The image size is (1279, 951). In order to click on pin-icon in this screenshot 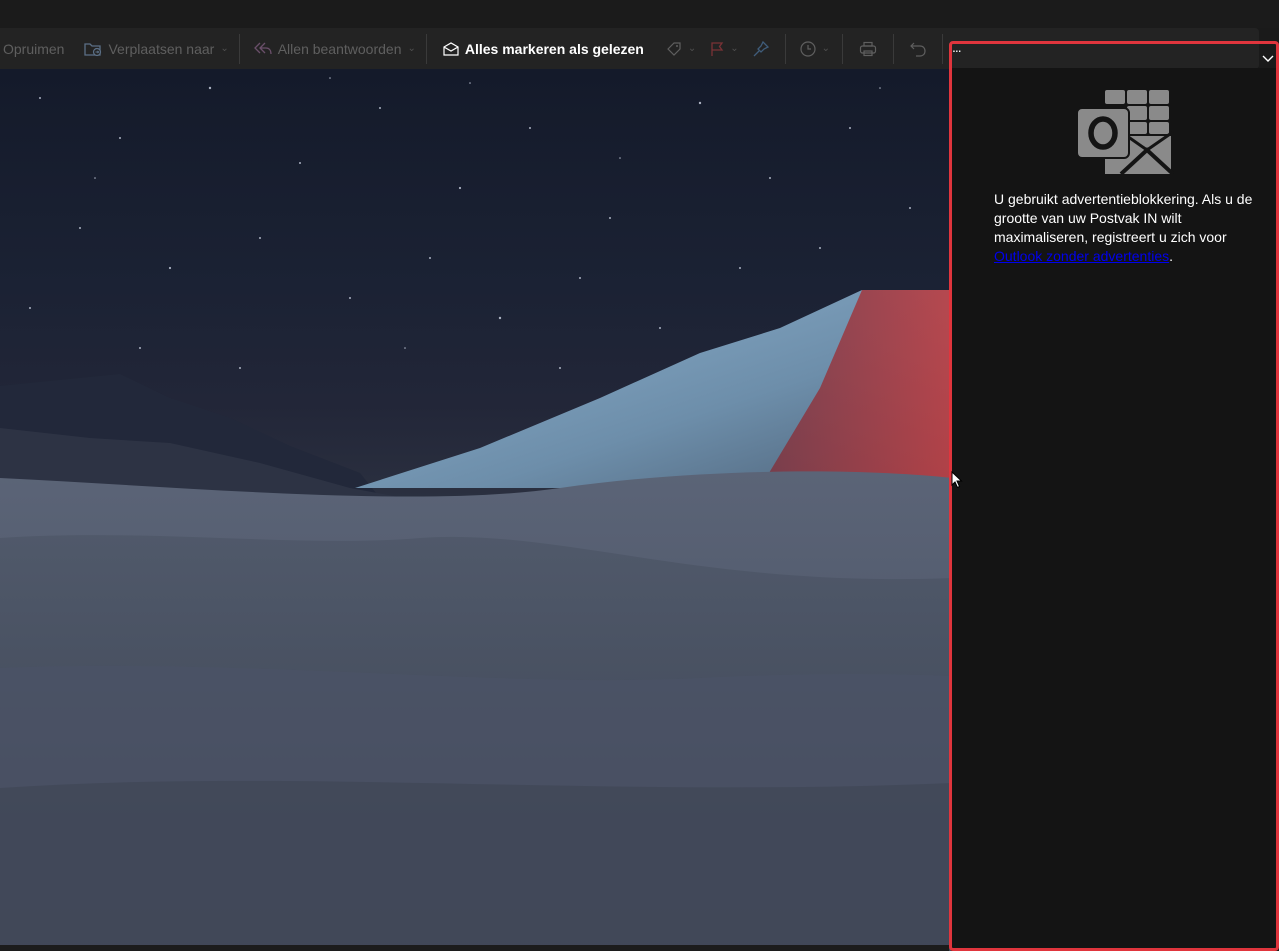, I will do `click(761, 48)`.